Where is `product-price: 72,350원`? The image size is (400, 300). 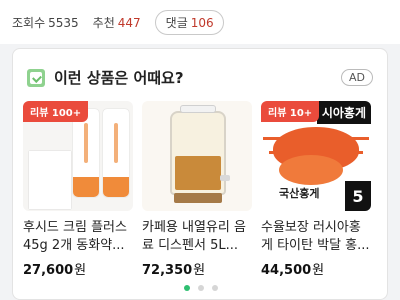
product-price: 72,350원 is located at coordinates (174, 270).